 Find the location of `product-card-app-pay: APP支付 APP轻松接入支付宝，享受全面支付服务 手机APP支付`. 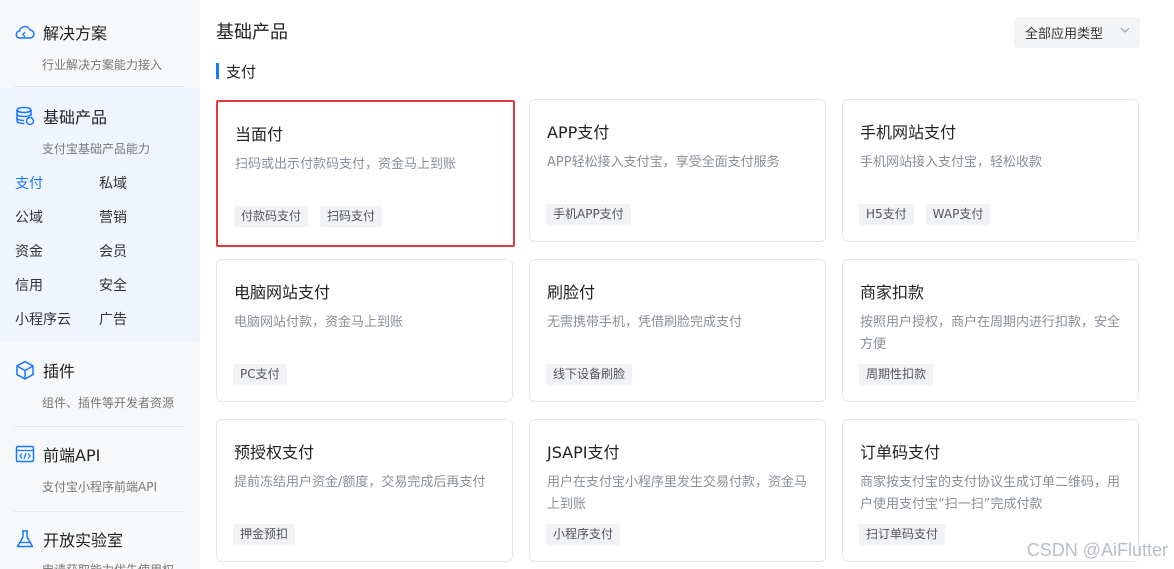

product-card-app-pay: APP支付 APP轻松接入支付宝，享受全面支付服务 手机APP支付 is located at coordinates (677, 170).